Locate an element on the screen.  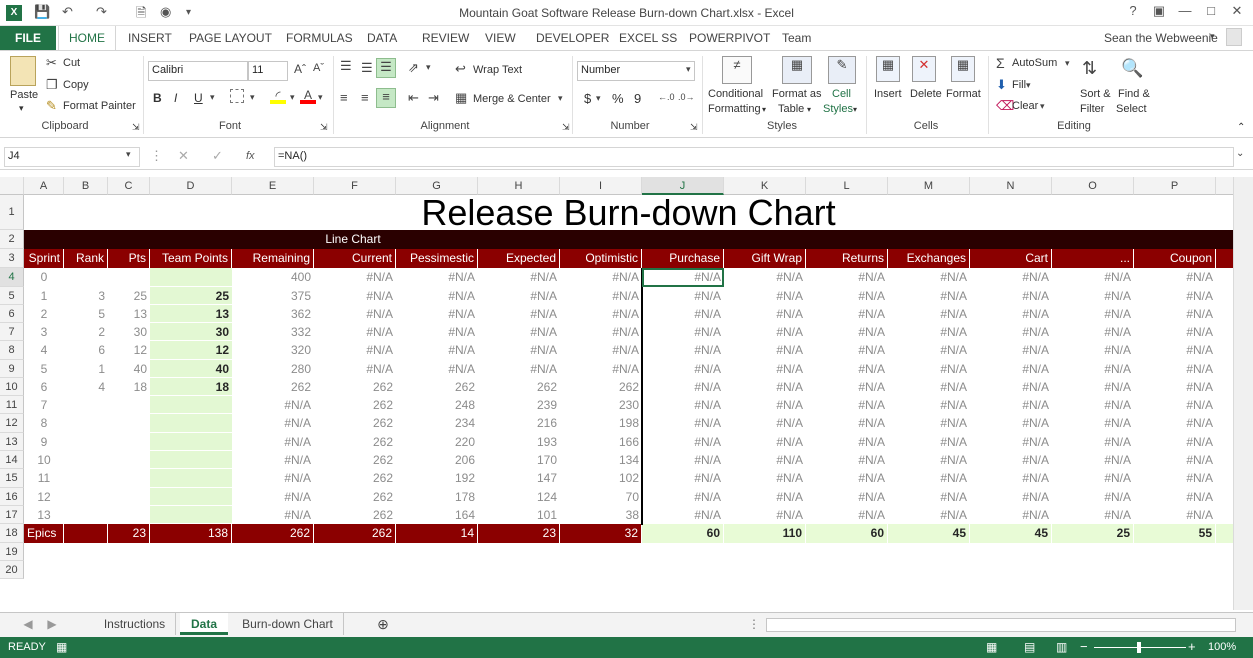
copy-button: Copy is located at coordinates (76, 85).